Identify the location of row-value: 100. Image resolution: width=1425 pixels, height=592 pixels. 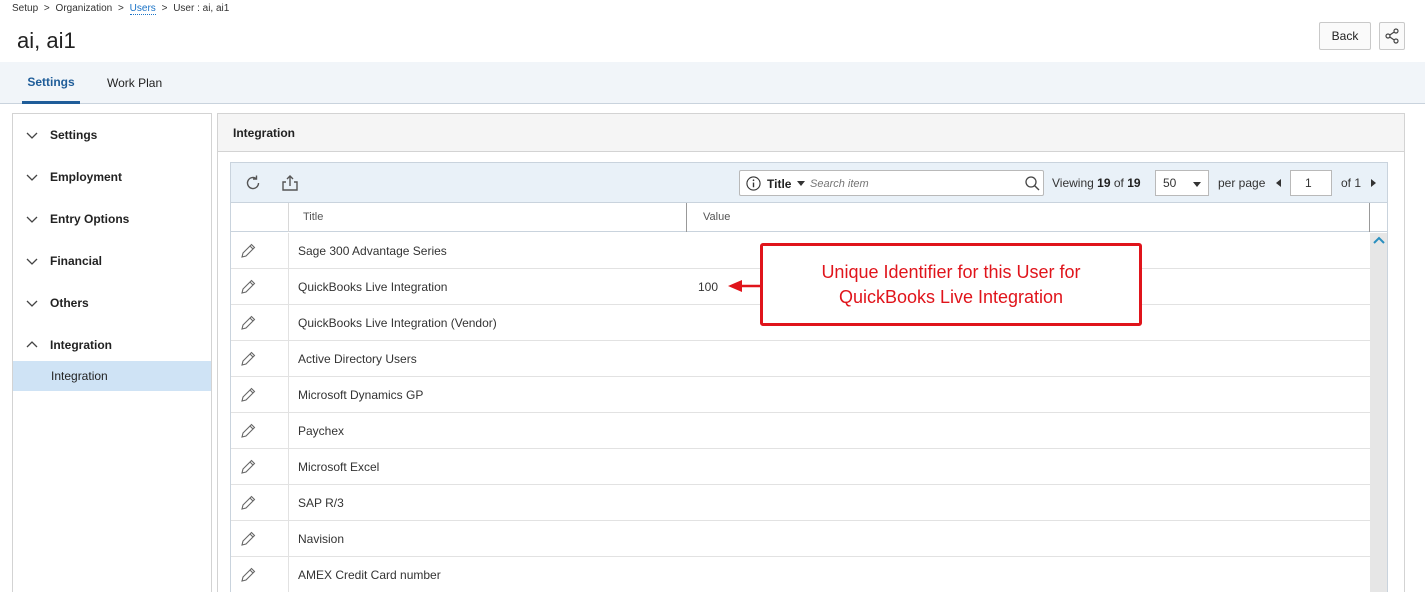
(708, 287).